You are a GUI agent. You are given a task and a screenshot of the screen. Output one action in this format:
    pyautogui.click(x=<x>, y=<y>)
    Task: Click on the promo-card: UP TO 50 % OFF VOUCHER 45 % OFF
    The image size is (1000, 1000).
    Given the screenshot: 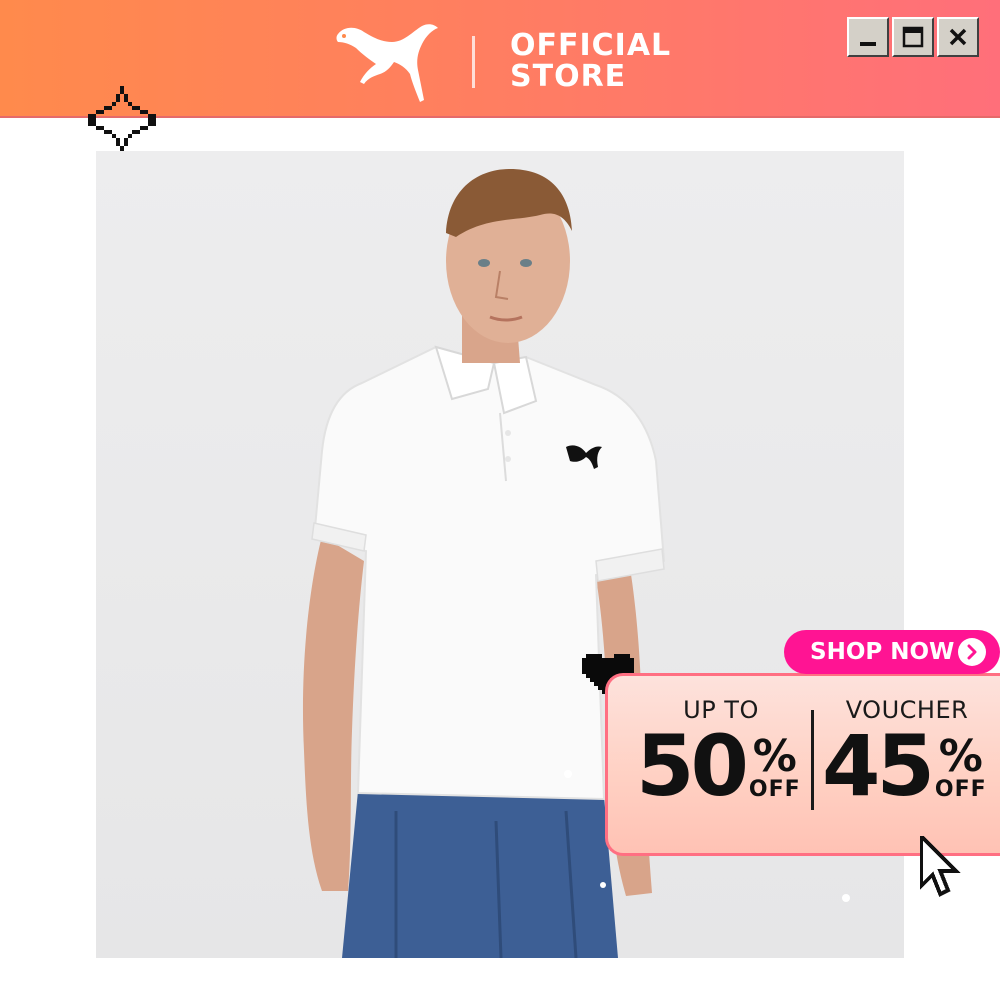 What is the action you would take?
    pyautogui.click(x=802, y=764)
    